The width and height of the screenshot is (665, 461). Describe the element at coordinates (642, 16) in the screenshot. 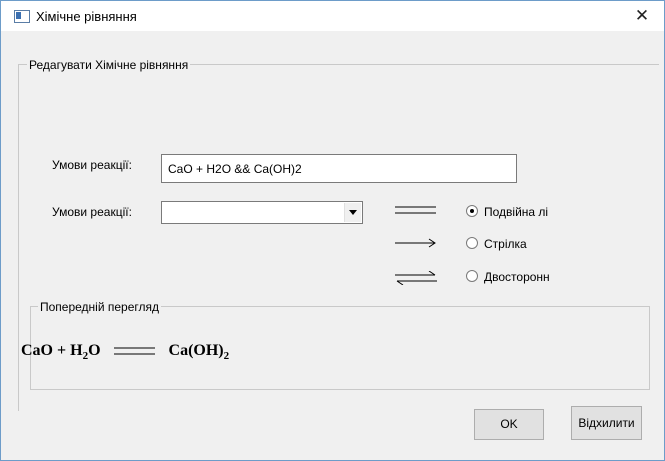

I see `close-button: ✕` at that location.